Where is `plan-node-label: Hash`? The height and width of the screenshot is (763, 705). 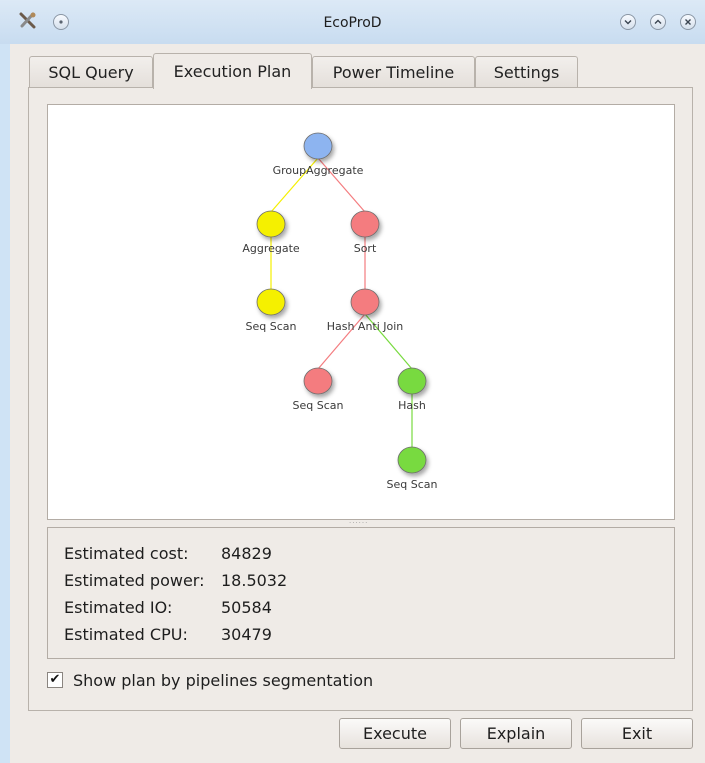 plan-node-label: Hash is located at coordinates (412, 405).